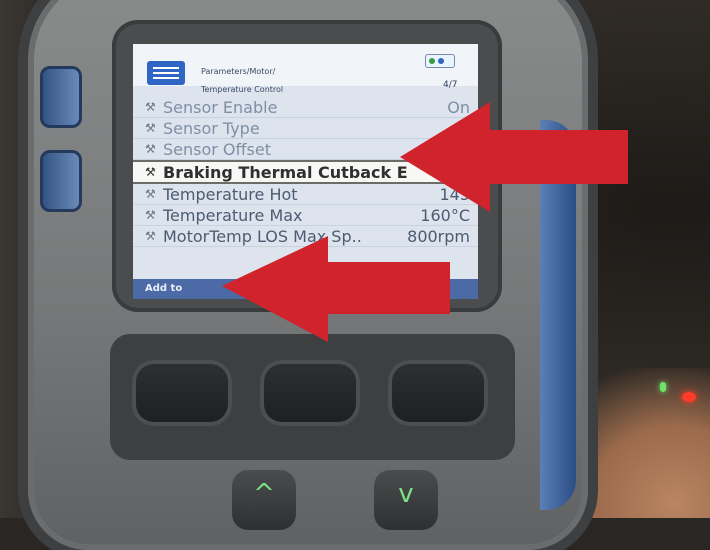 The image size is (710, 550). Describe the element at coordinates (310, 393) in the screenshot. I see `soft-key-middle` at that location.